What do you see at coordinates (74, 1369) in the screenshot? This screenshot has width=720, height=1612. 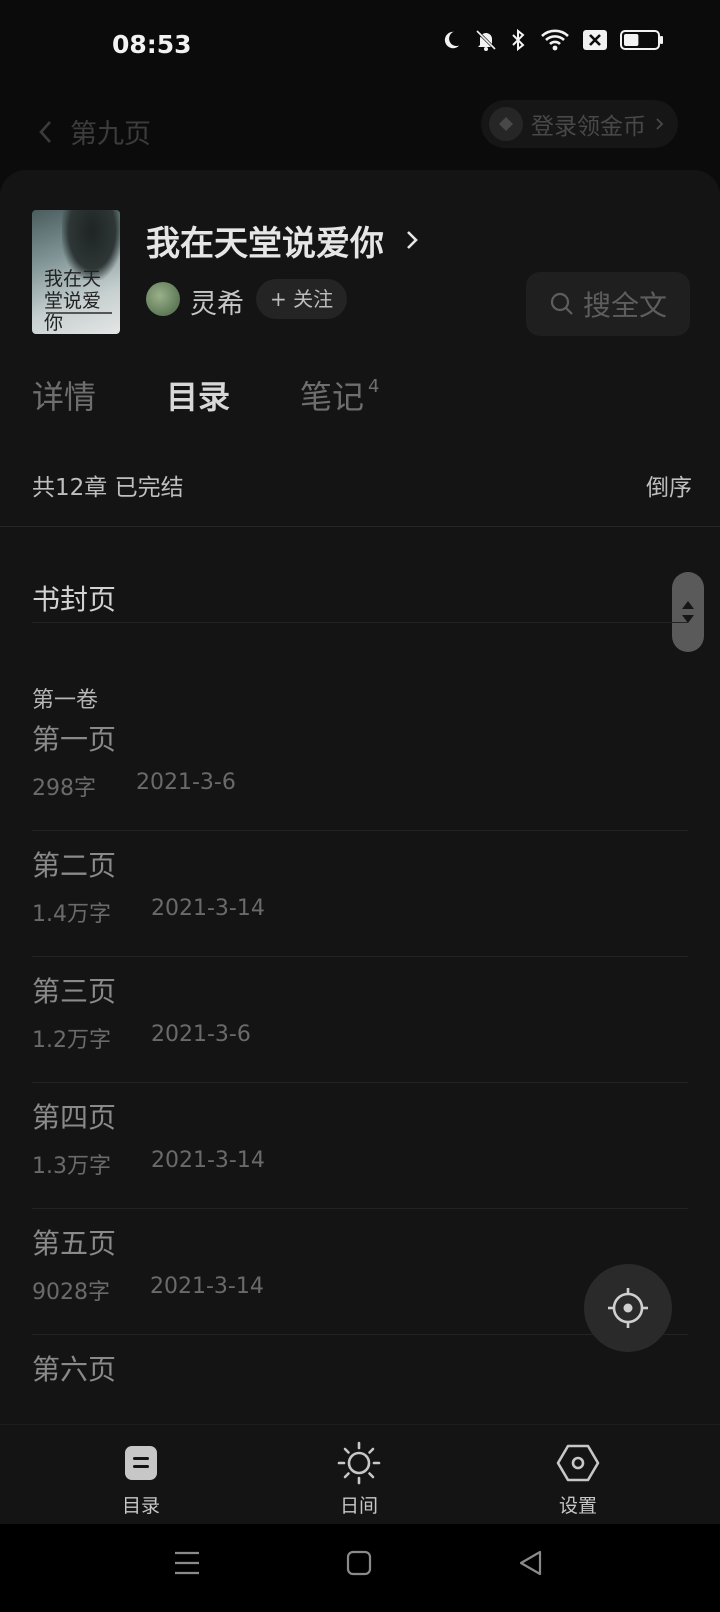 I see `chapter-title: 第六页` at bounding box center [74, 1369].